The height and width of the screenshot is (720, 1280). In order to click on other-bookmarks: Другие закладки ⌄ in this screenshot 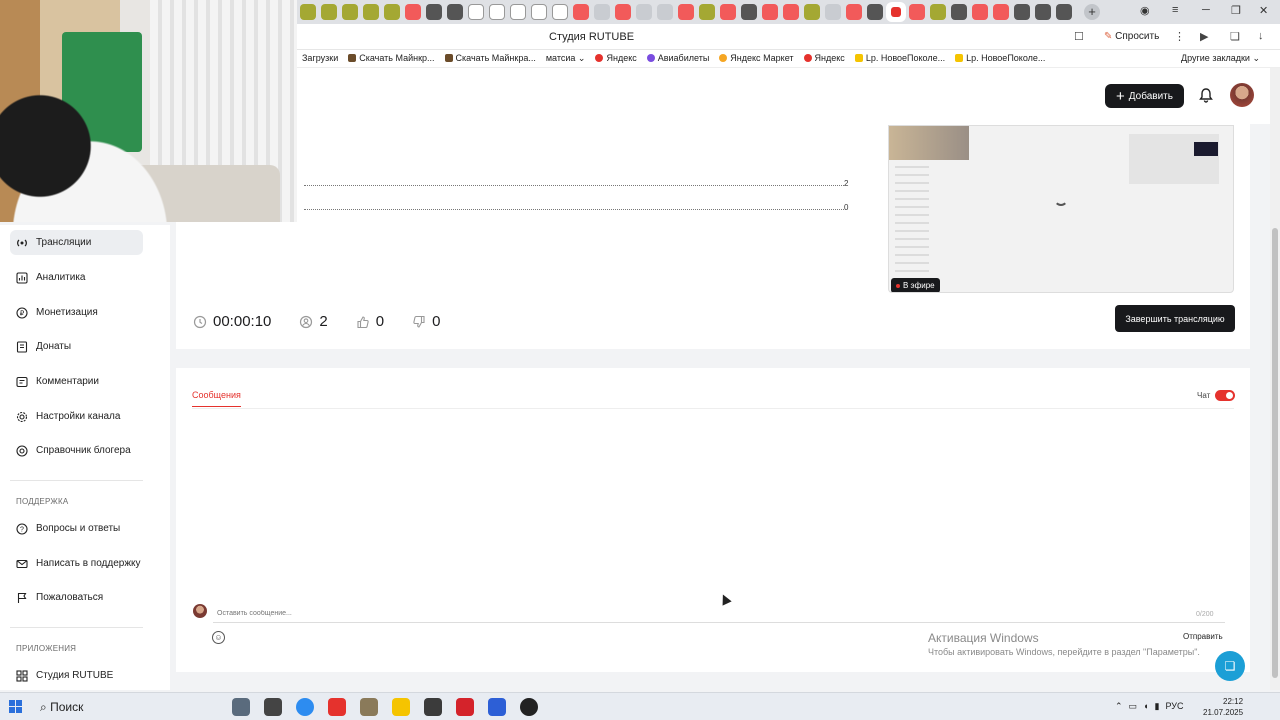, I will do `click(1220, 58)`.